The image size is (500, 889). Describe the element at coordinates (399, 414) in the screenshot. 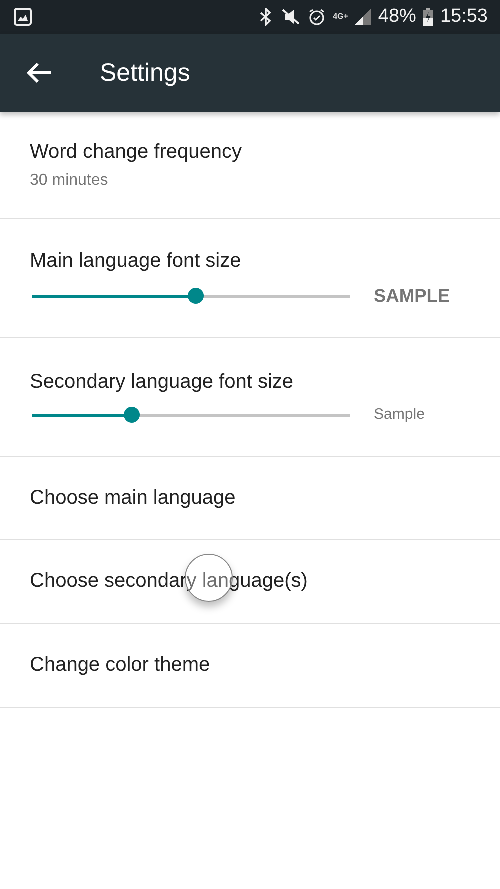

I see `sample-text: Sample` at that location.